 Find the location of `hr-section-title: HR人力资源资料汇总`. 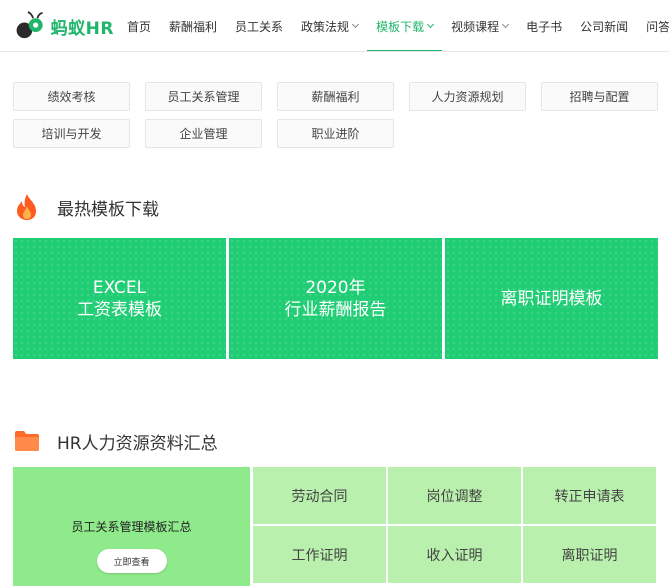

hr-section-title: HR人力资源资料汇总 is located at coordinates (115, 441).